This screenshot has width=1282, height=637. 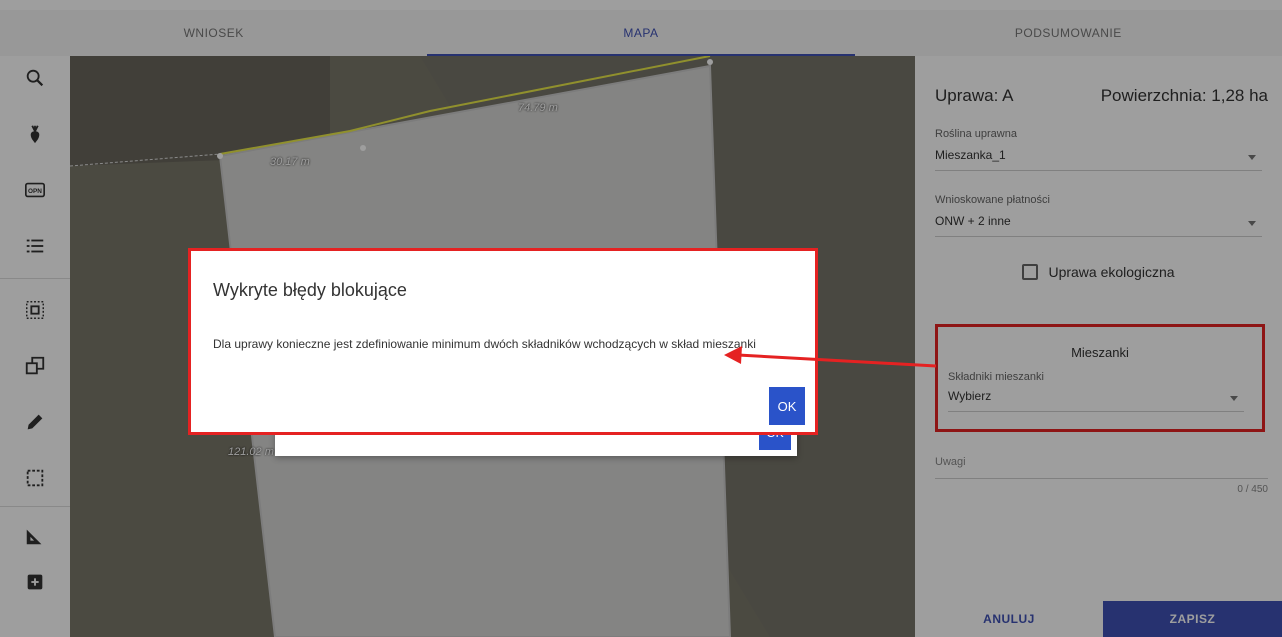 I want to click on dialog-title: Wykryte błędy blokujące, so click(x=310, y=290).